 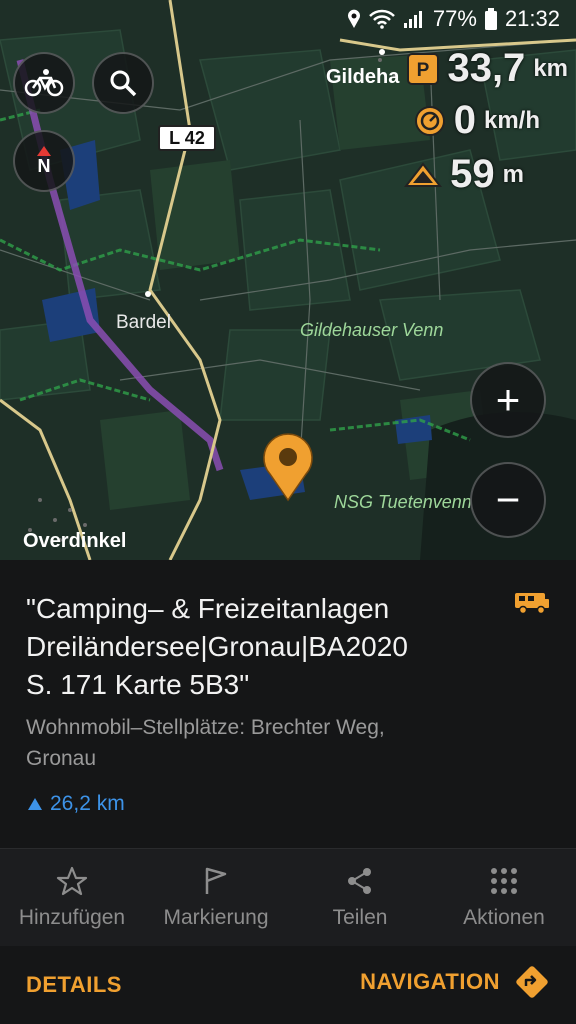 I want to click on map-label-bardel: Bardel, so click(x=143, y=322).